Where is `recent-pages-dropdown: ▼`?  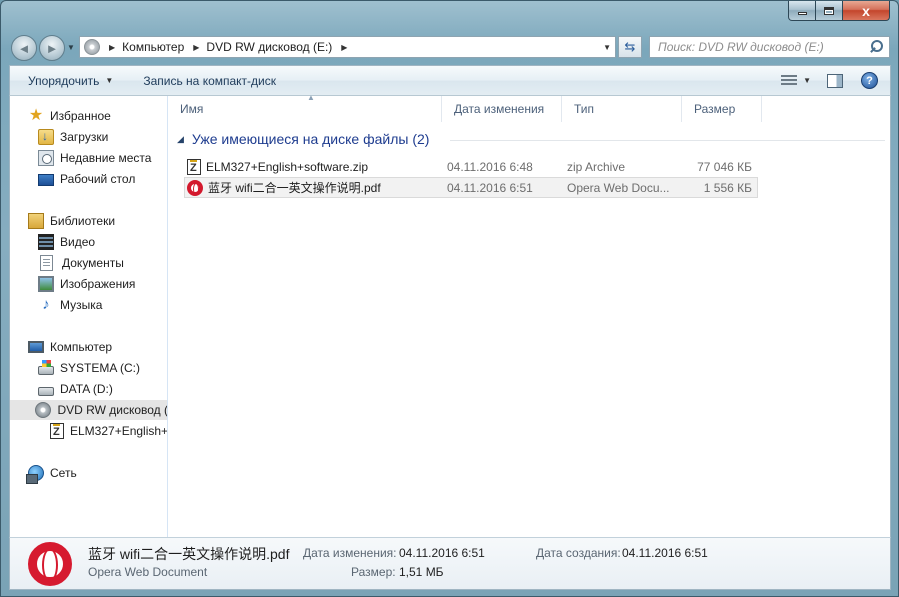 recent-pages-dropdown: ▼ is located at coordinates (71, 47).